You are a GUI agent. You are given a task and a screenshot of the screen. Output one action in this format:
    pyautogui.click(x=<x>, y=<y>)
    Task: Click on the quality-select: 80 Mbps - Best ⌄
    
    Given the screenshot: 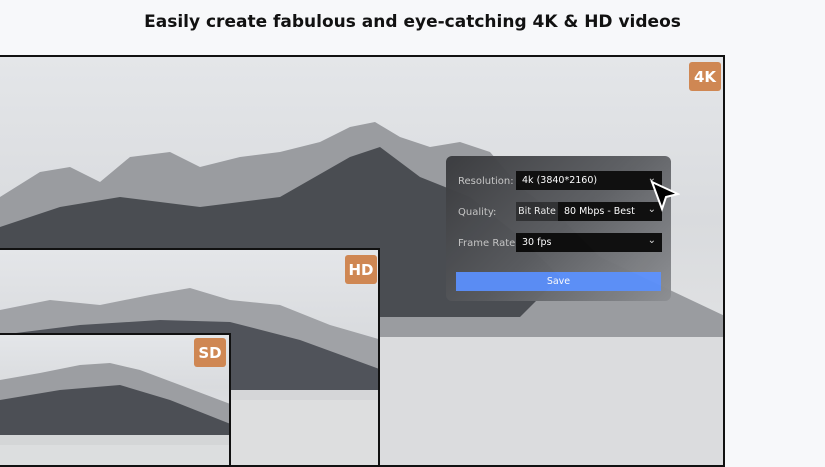 What is the action you would take?
    pyautogui.click(x=610, y=211)
    